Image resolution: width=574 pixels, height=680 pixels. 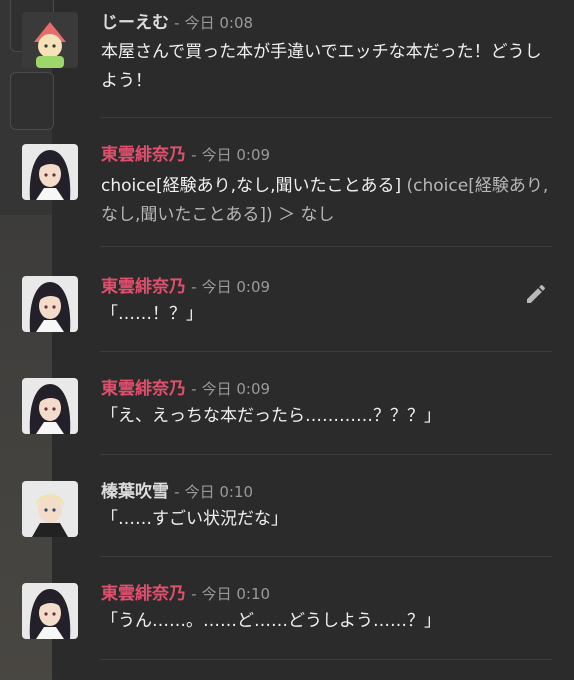 I want to click on message-header: じーえむ - 今日 0:08, so click(x=177, y=23).